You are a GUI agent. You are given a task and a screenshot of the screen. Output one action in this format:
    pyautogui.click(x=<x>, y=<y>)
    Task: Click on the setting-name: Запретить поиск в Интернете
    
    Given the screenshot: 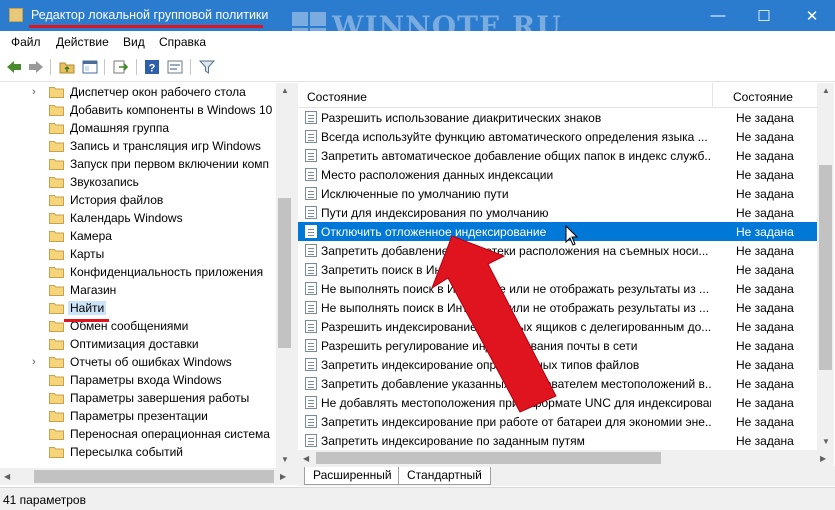 What is the action you would take?
    pyautogui.click(x=403, y=270)
    